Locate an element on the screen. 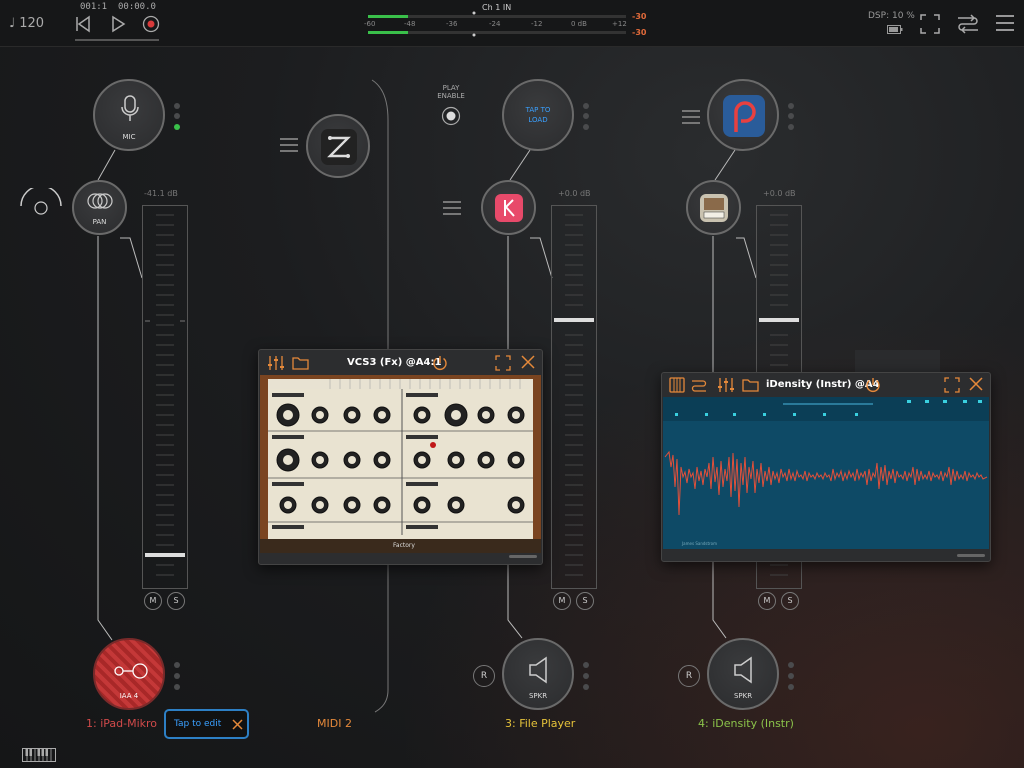 This screenshot has height=768, width=1024. ch3-volume-readout: +0.0 dB is located at coordinates (574, 193).